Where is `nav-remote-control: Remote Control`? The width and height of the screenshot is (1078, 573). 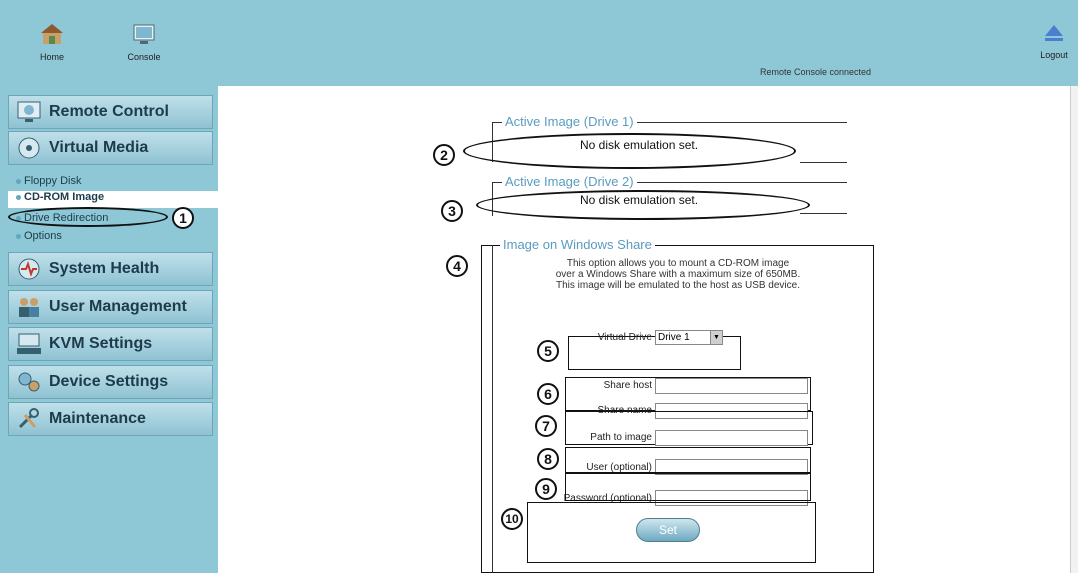 nav-remote-control: Remote Control is located at coordinates (110, 112).